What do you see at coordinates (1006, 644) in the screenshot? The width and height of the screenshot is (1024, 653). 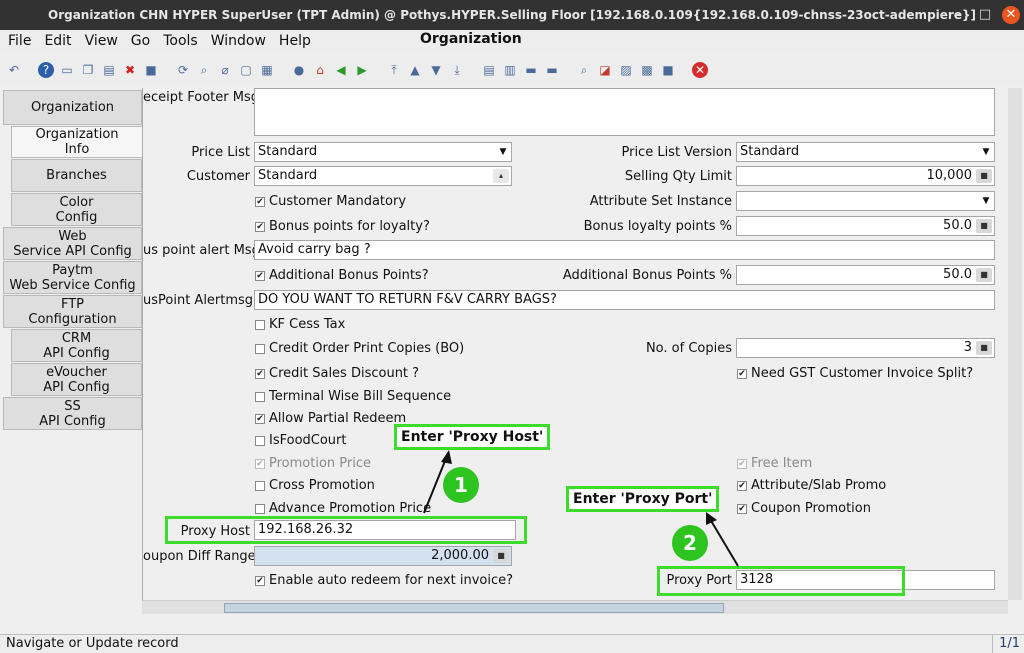 I see `record-indicator: 1/1` at bounding box center [1006, 644].